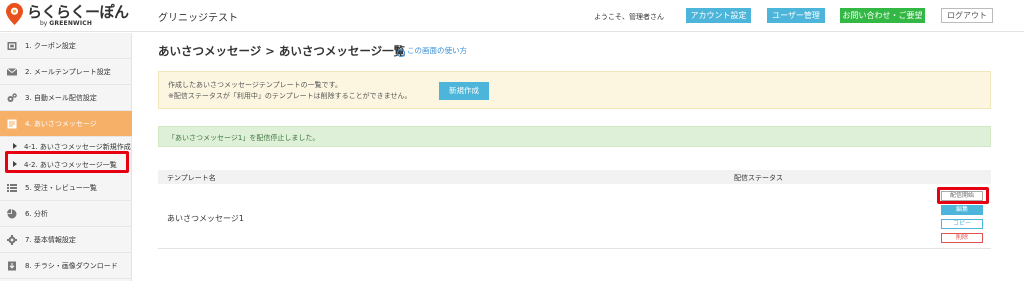 The image size is (1024, 281). I want to click on column-header-template-name: テンプレート名, so click(191, 178).